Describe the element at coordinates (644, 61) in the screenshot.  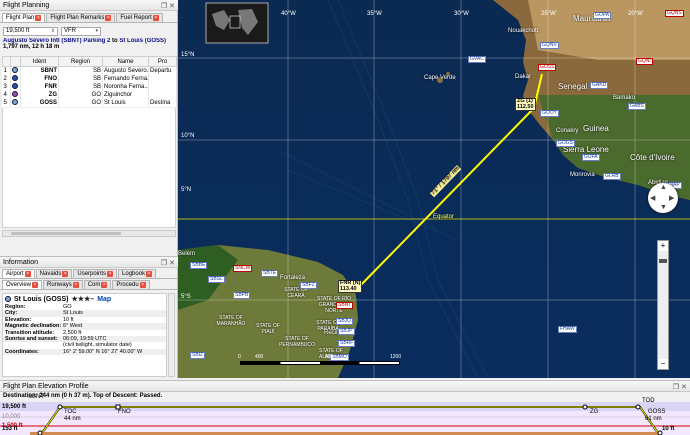
I see `airport-label-gqni: GQNI` at that location.